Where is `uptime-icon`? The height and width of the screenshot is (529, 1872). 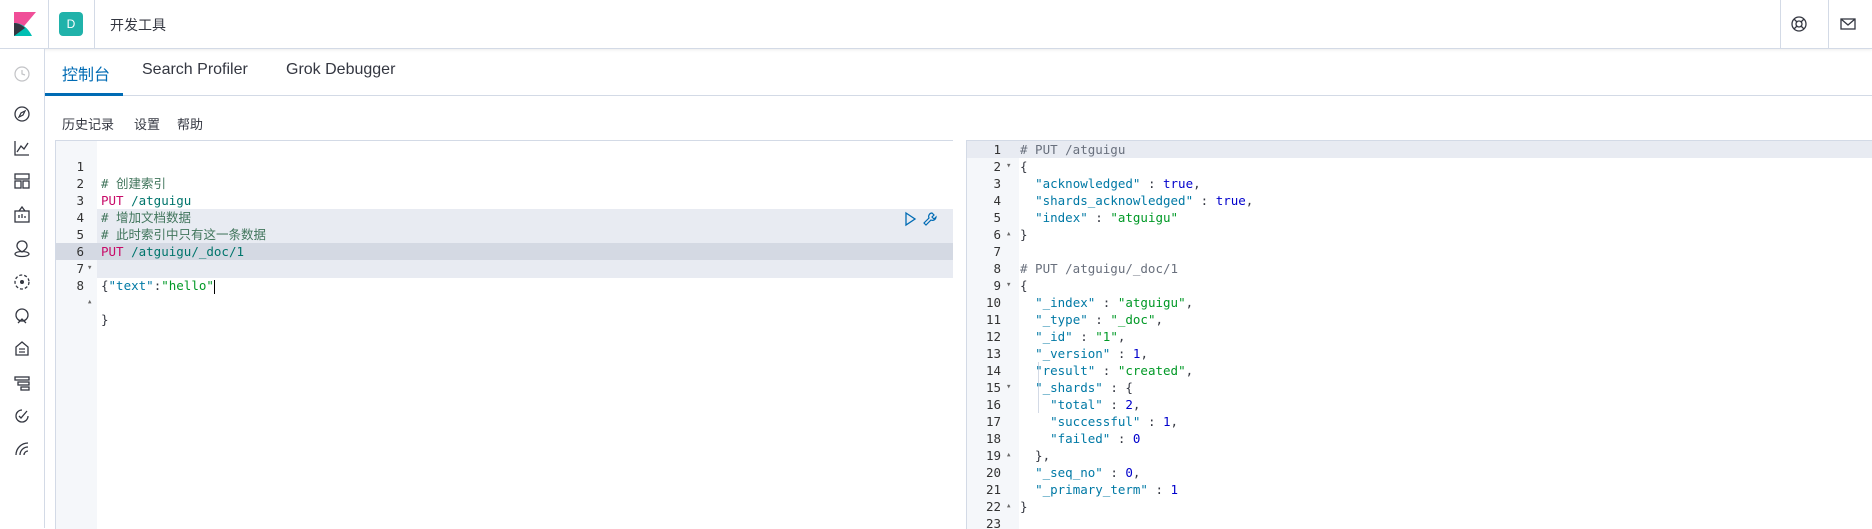
uptime-icon is located at coordinates (22, 416).